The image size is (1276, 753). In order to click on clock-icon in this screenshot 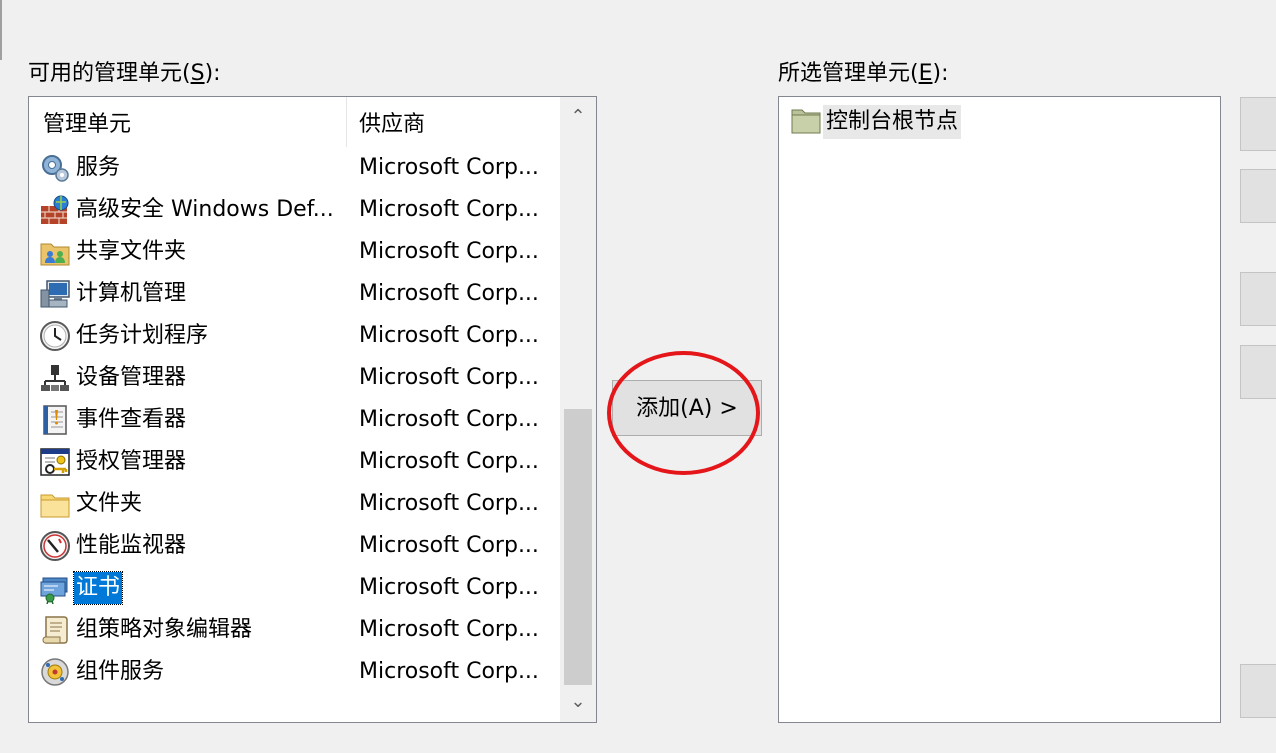, I will do `click(55, 336)`.